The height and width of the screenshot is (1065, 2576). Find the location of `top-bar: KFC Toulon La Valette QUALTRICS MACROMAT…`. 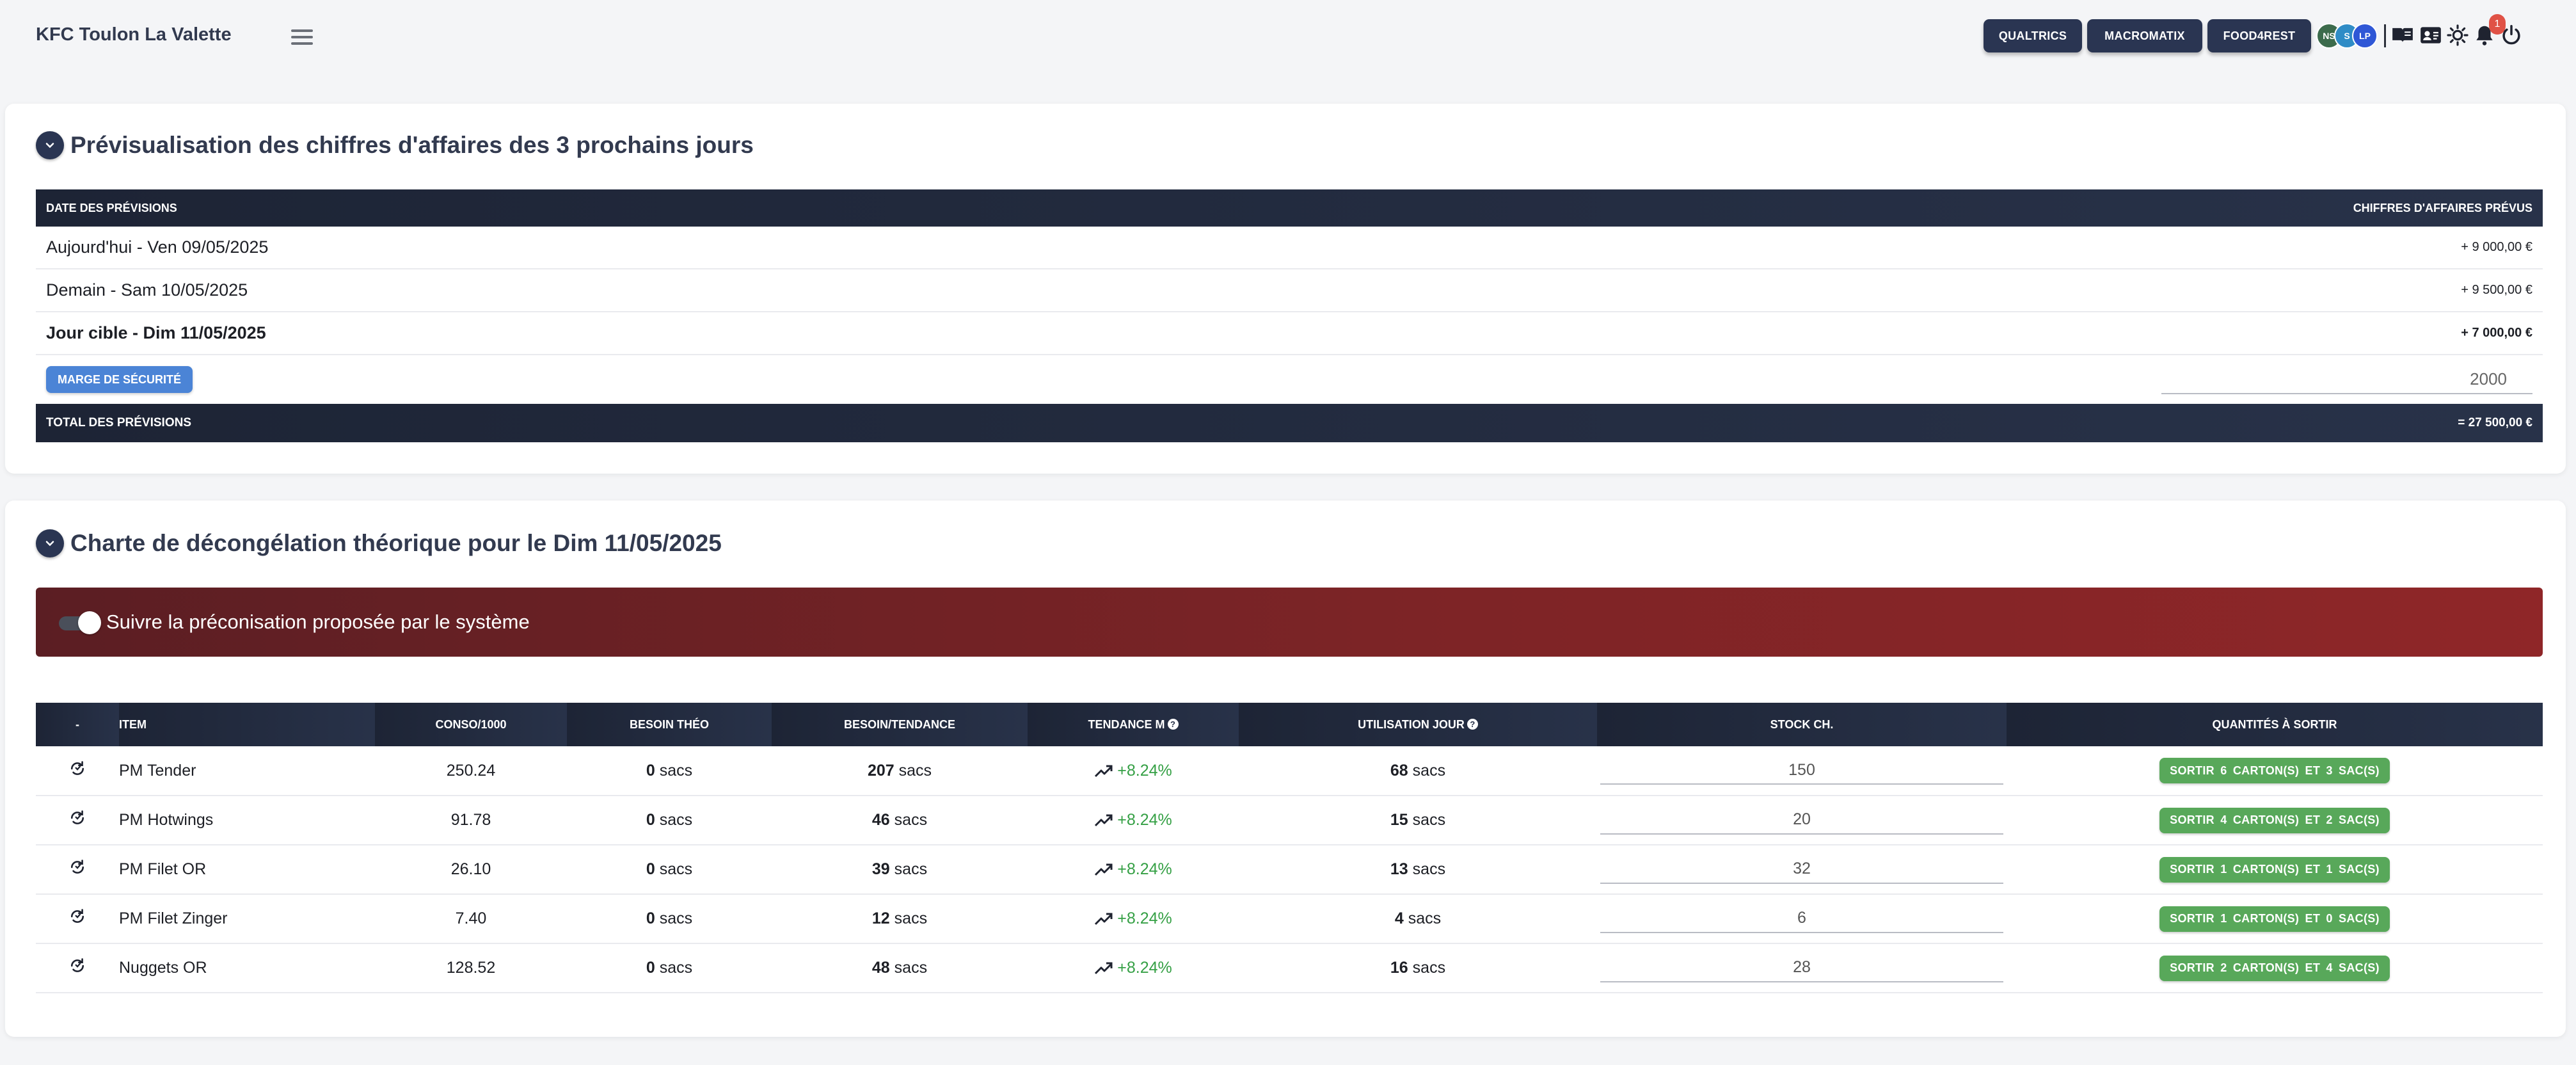

top-bar: KFC Toulon La Valette QUALTRICS MACROMAT… is located at coordinates (1288, 37).